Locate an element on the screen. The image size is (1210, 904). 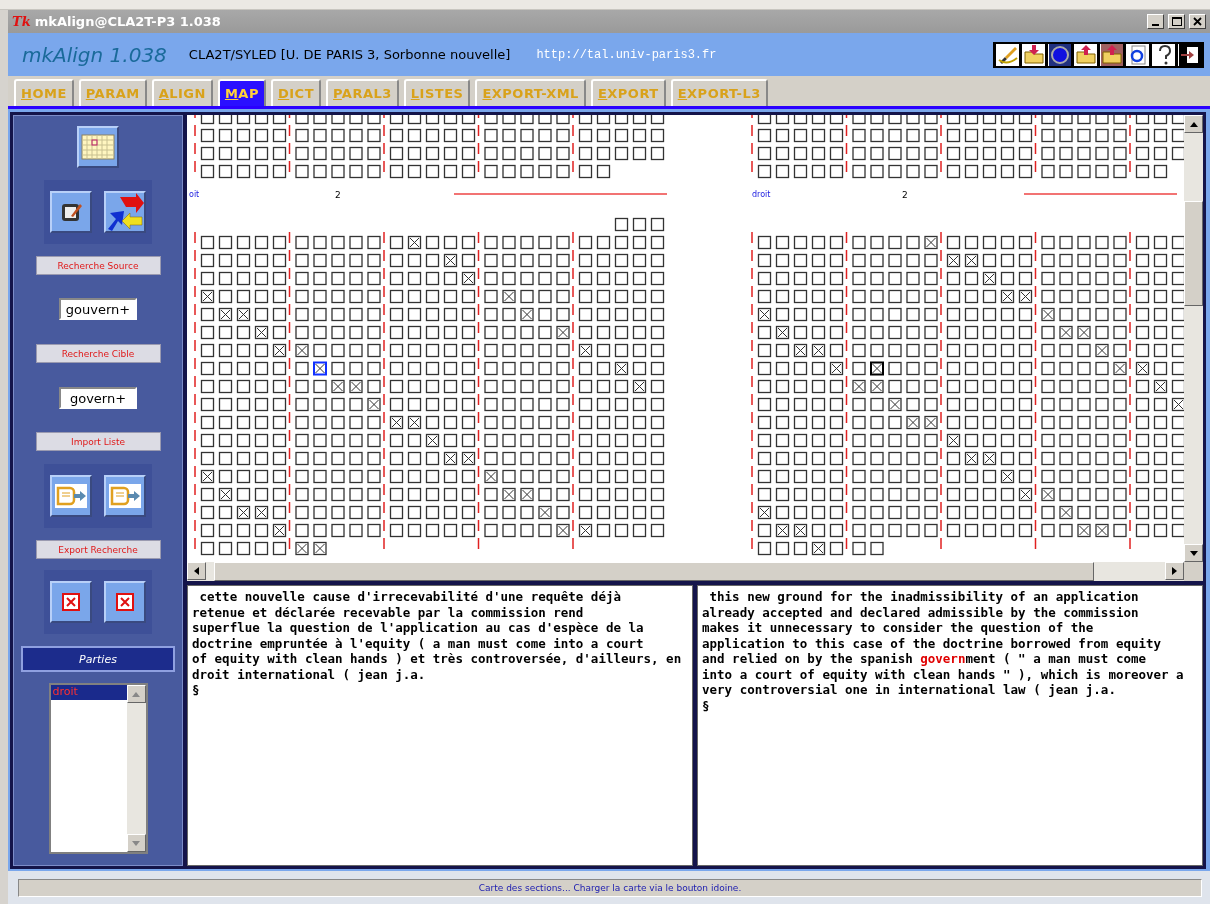
tab: LISTES is located at coordinates (437, 92).